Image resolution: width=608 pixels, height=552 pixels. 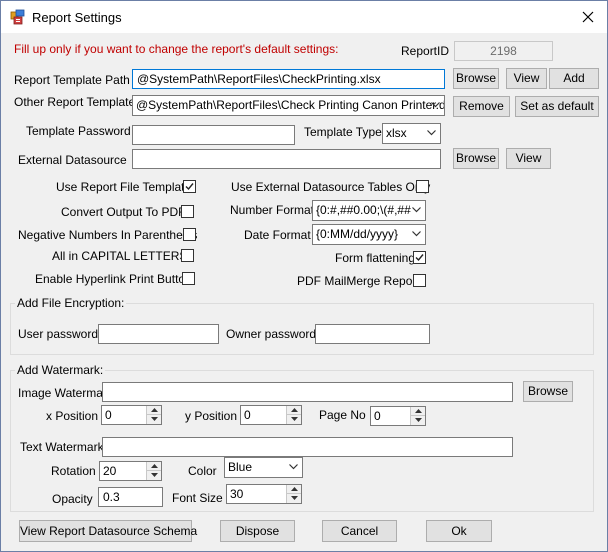 I want to click on rotation-spinner: 20, so click(x=130, y=471).